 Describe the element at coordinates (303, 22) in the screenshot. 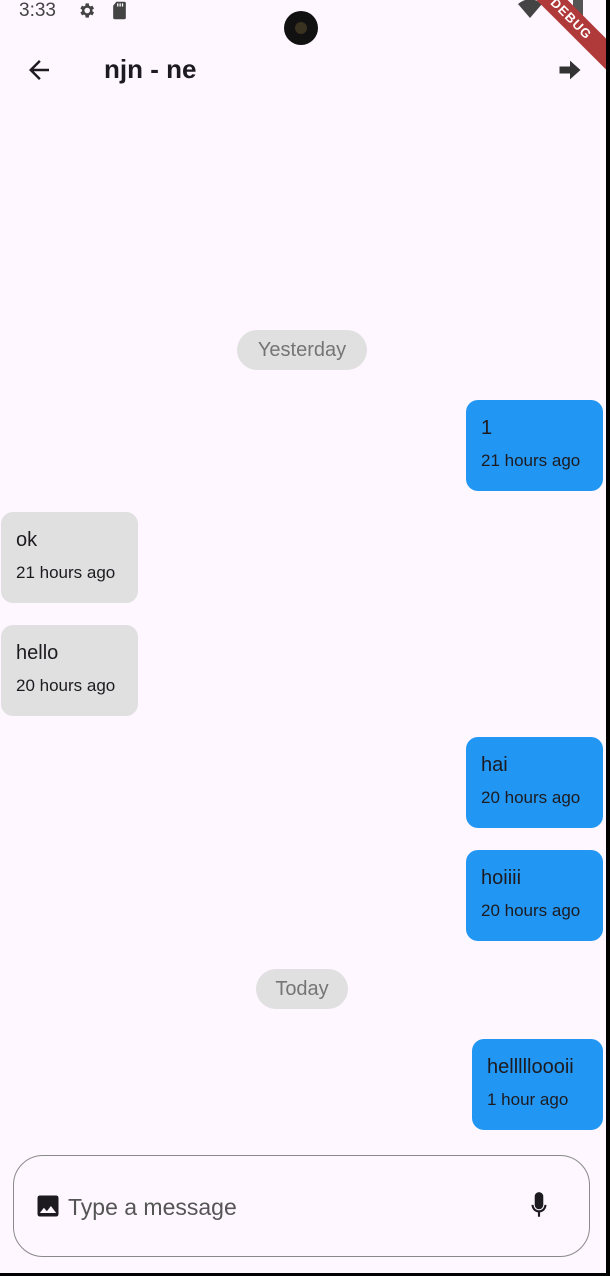

I see `status-bar: 3:33` at that location.